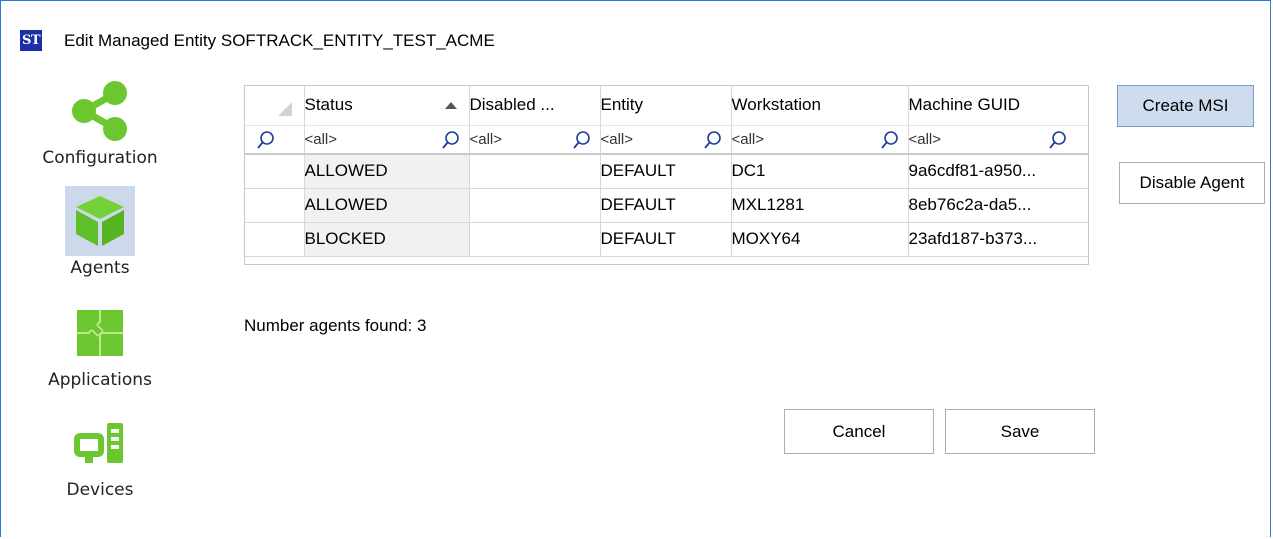  I want to click on sort-ascending-icon, so click(450, 105).